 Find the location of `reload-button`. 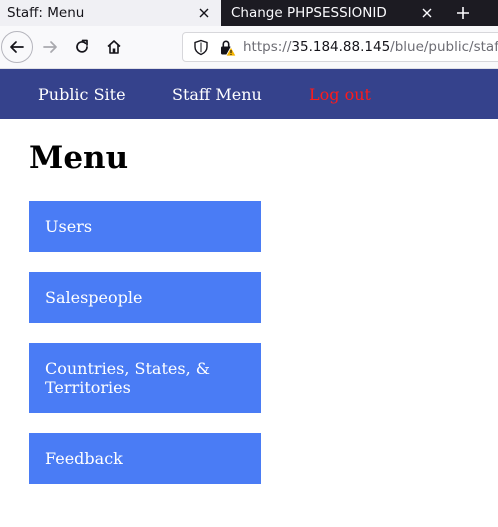

reload-button is located at coordinates (82, 47).